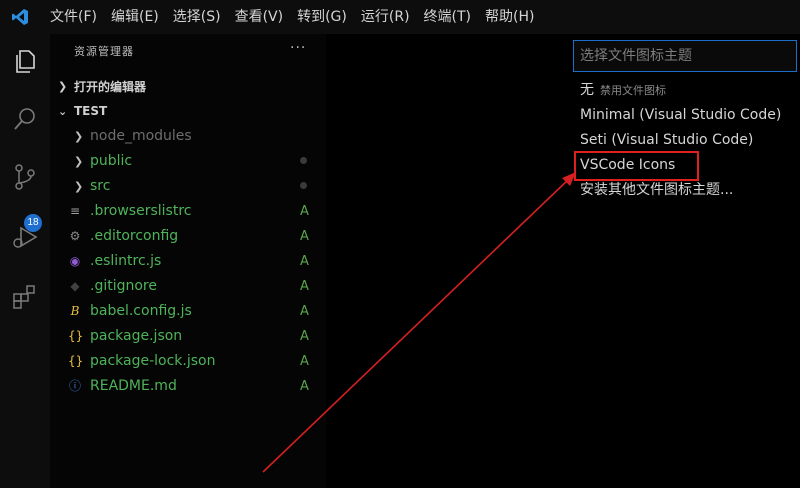 Image resolution: width=800 pixels, height=488 pixels. Describe the element at coordinates (134, 236) in the screenshot. I see `file-name: .editorconfig` at that location.